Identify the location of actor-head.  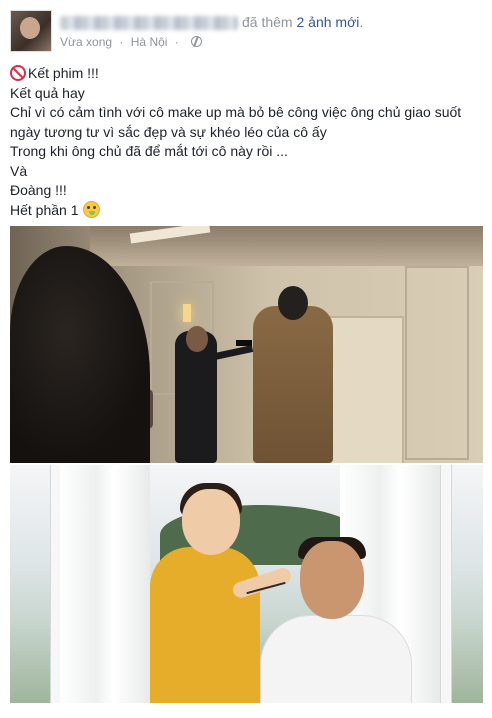
(332, 580).